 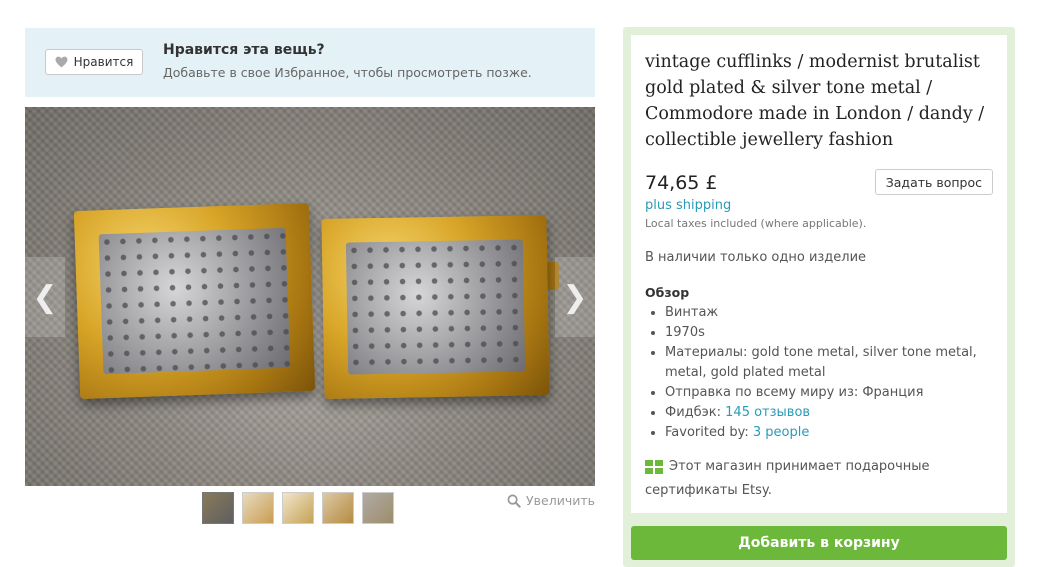 I want to click on feedback-link: 145 отзывов, so click(x=767, y=412).